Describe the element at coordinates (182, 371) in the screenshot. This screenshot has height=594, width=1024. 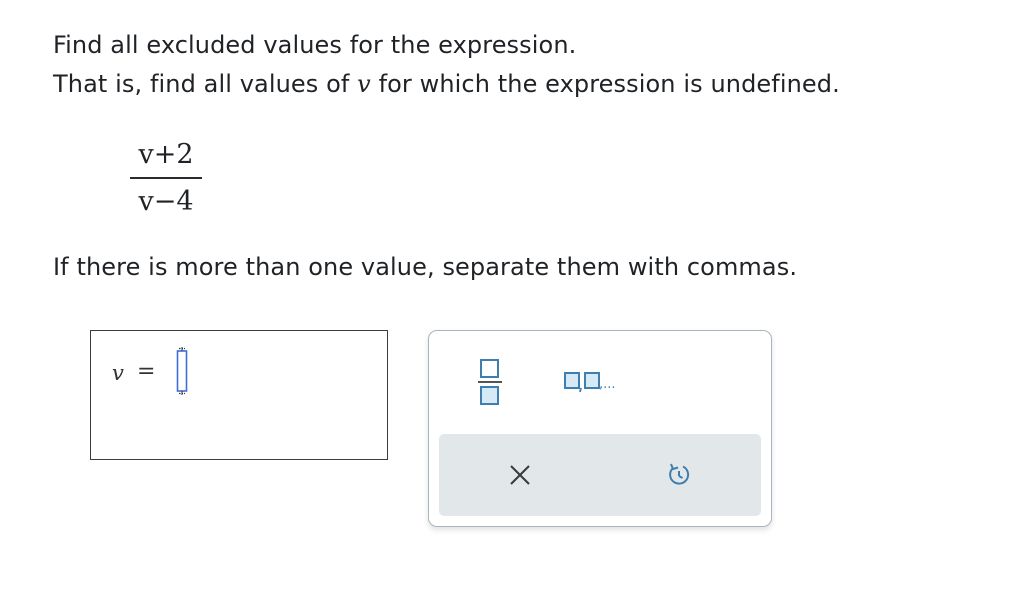
I see `answer-input-cursor` at that location.